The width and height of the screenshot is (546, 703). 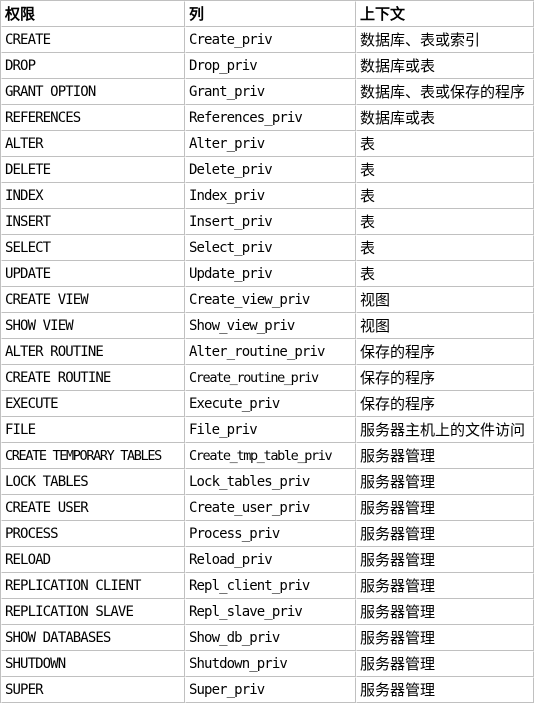 What do you see at coordinates (24, 196) in the screenshot?
I see `cell-privilege-text: INDEX` at bounding box center [24, 196].